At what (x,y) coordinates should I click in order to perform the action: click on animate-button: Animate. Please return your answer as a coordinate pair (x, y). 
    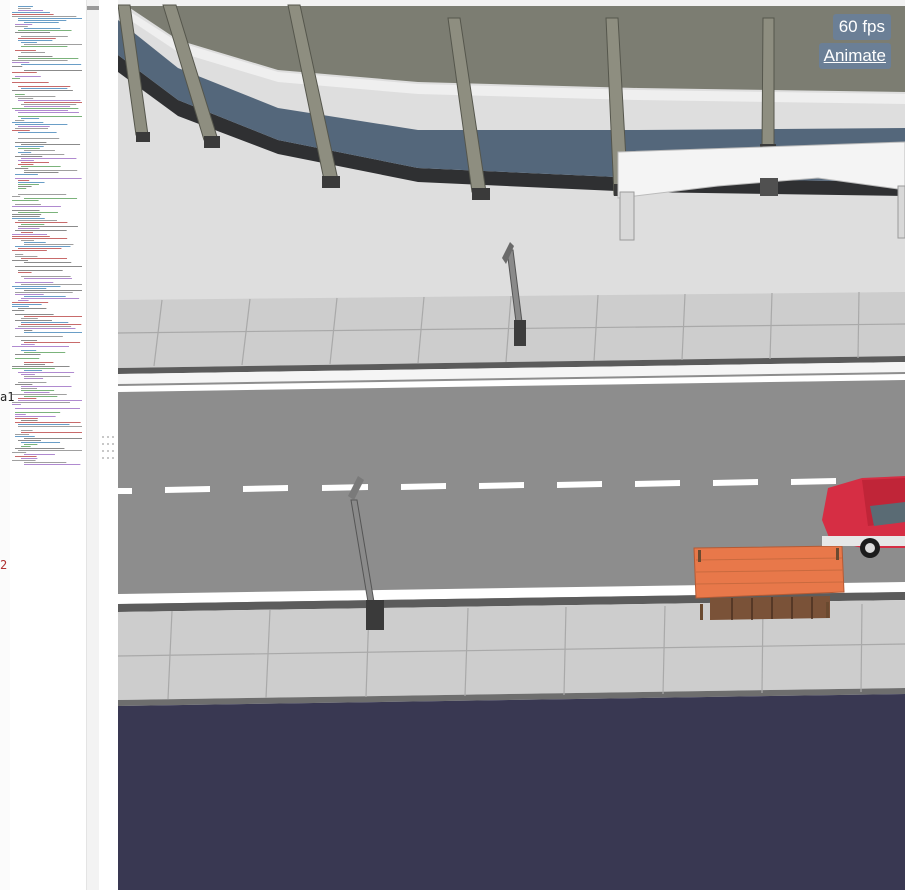
    Looking at the image, I should click on (854, 56).